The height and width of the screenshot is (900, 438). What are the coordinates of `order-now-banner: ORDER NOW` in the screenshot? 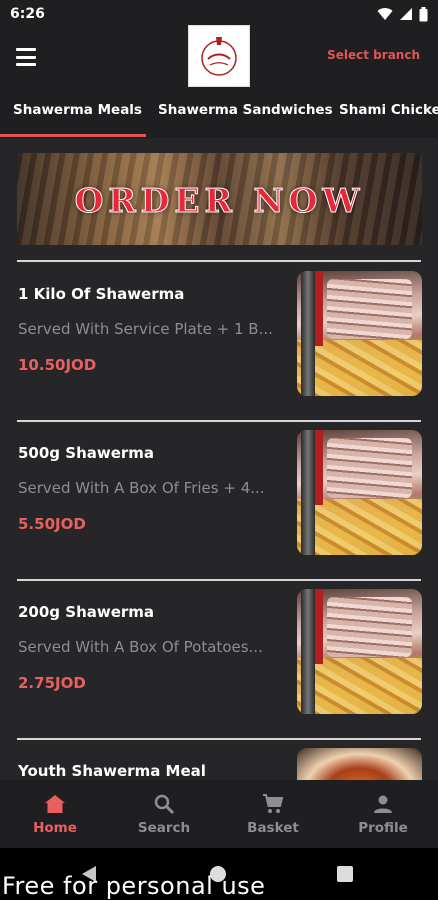 It's located at (219, 199).